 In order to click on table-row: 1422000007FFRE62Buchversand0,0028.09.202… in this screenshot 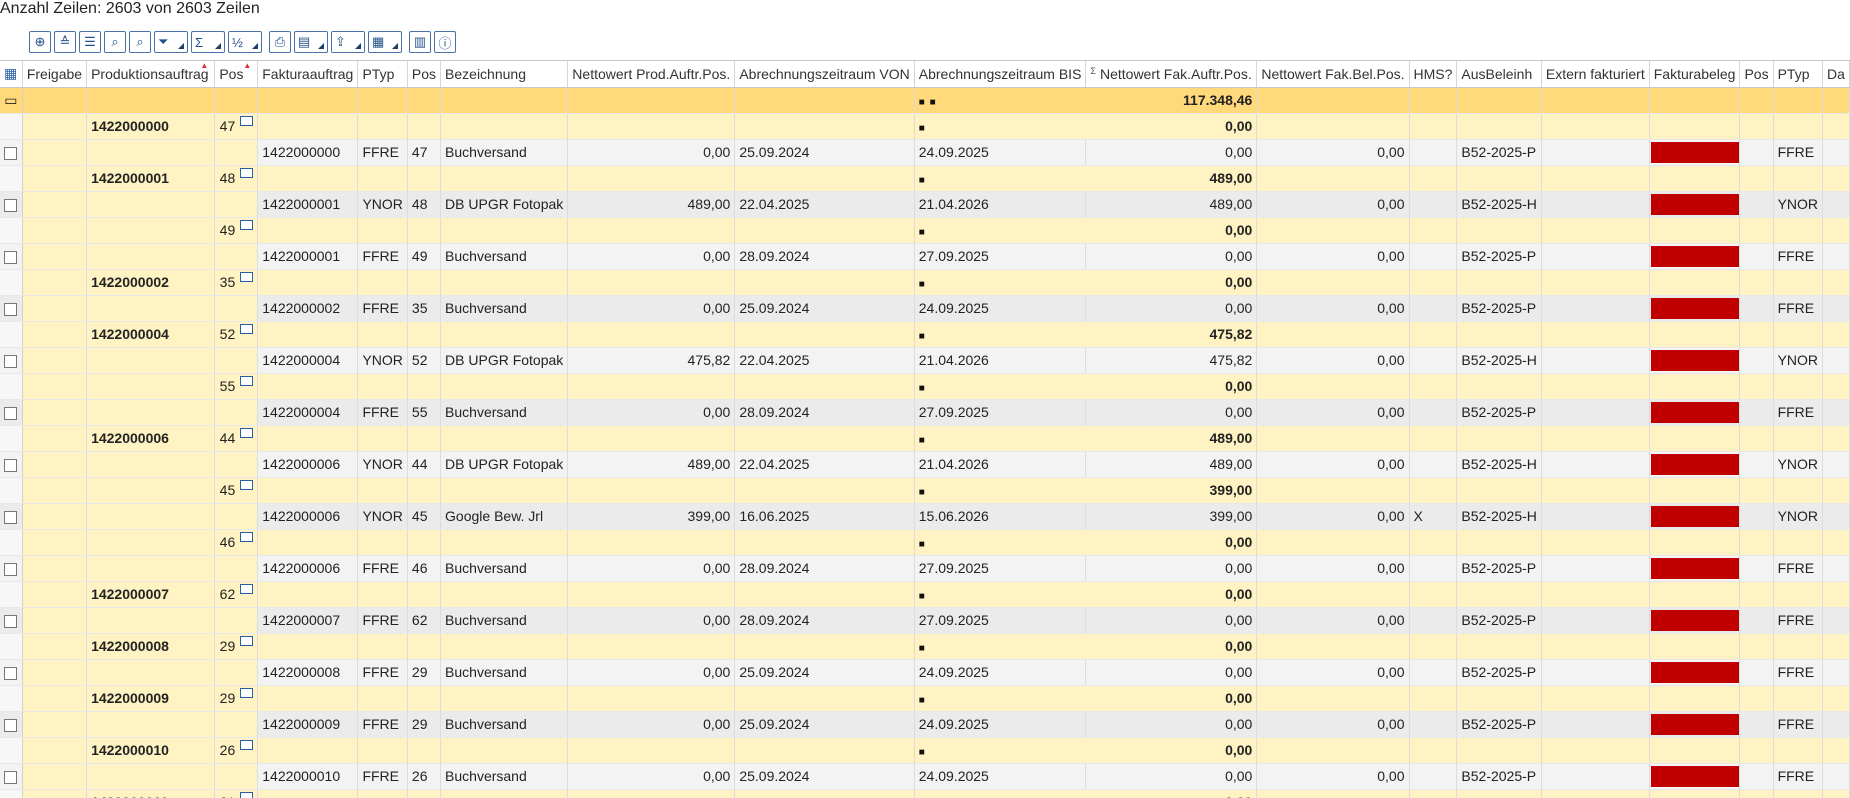, I will do `click(925, 620)`.